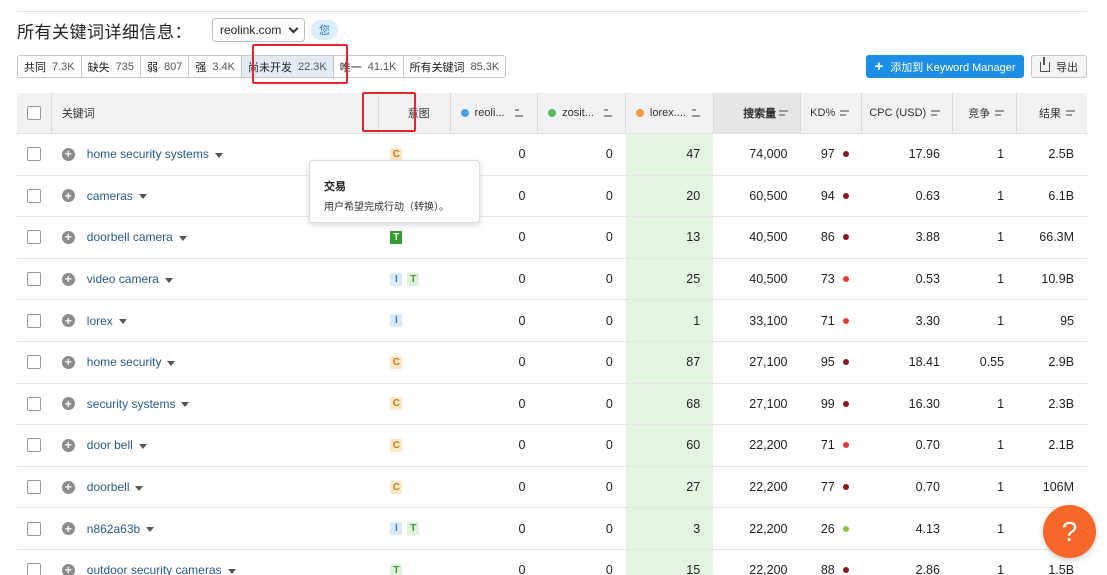 This screenshot has height=575, width=1107. What do you see at coordinates (845, 113) in the screenshot?
I see `sort-icon` at bounding box center [845, 113].